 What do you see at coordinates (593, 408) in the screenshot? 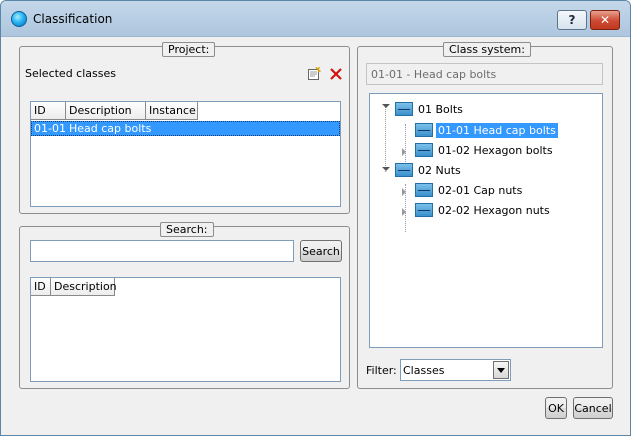
I see `cancel-button: Cancel` at bounding box center [593, 408].